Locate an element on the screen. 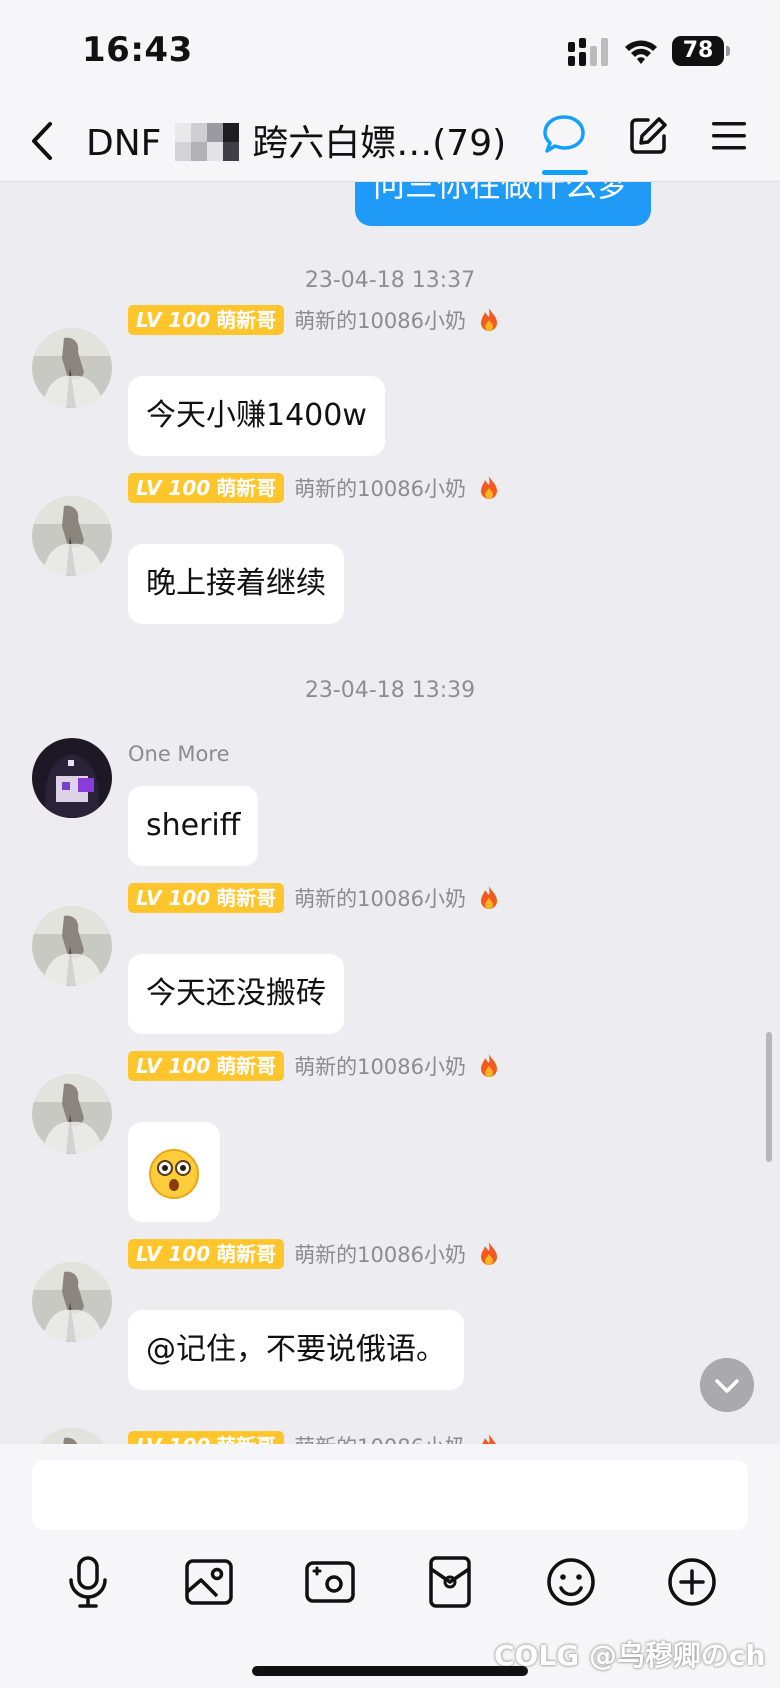 The height and width of the screenshot is (1688, 780). microphone-icon is located at coordinates (88, 1582).